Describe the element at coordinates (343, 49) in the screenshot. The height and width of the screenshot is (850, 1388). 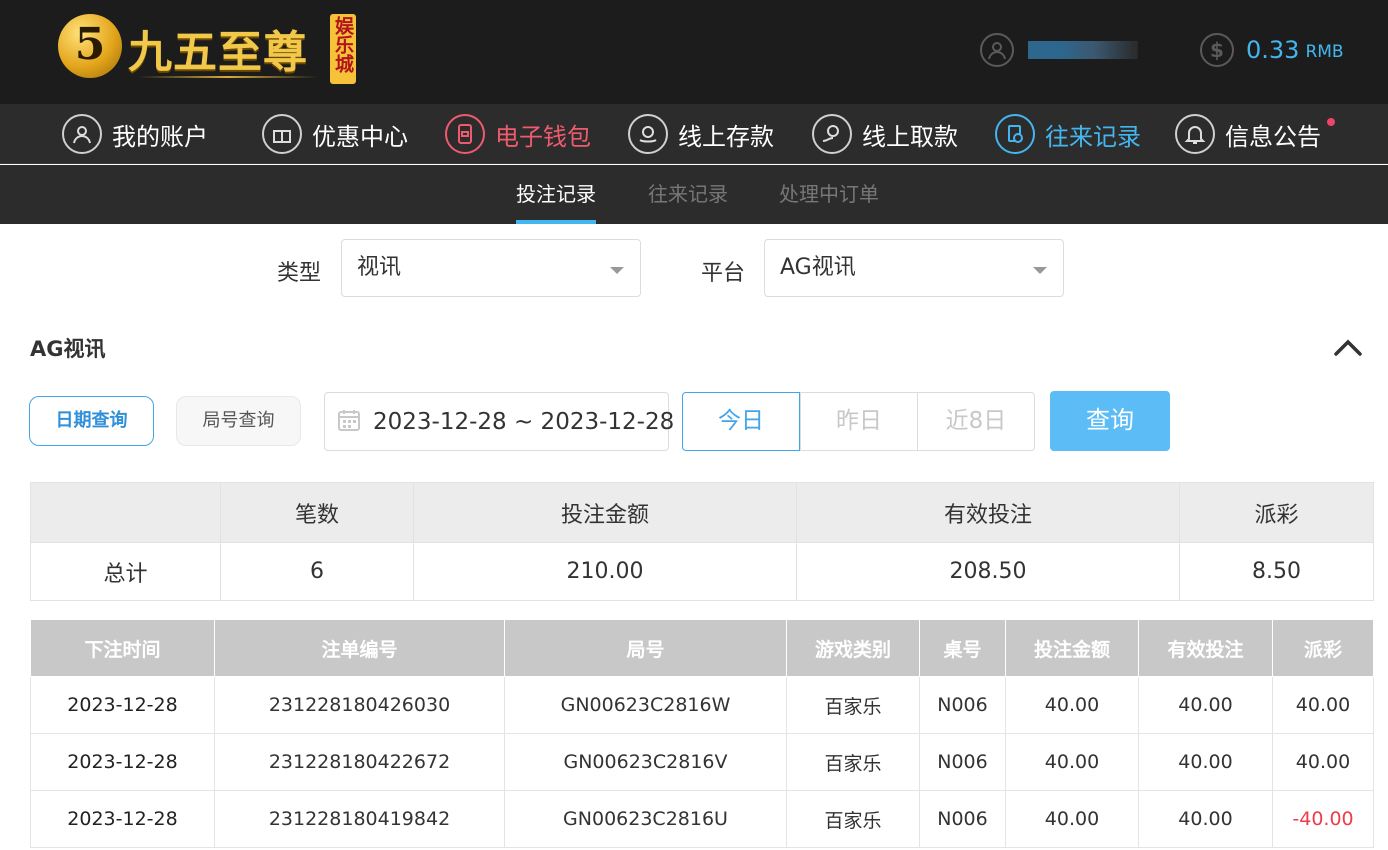
I see `logo-badge: 娱乐城` at that location.